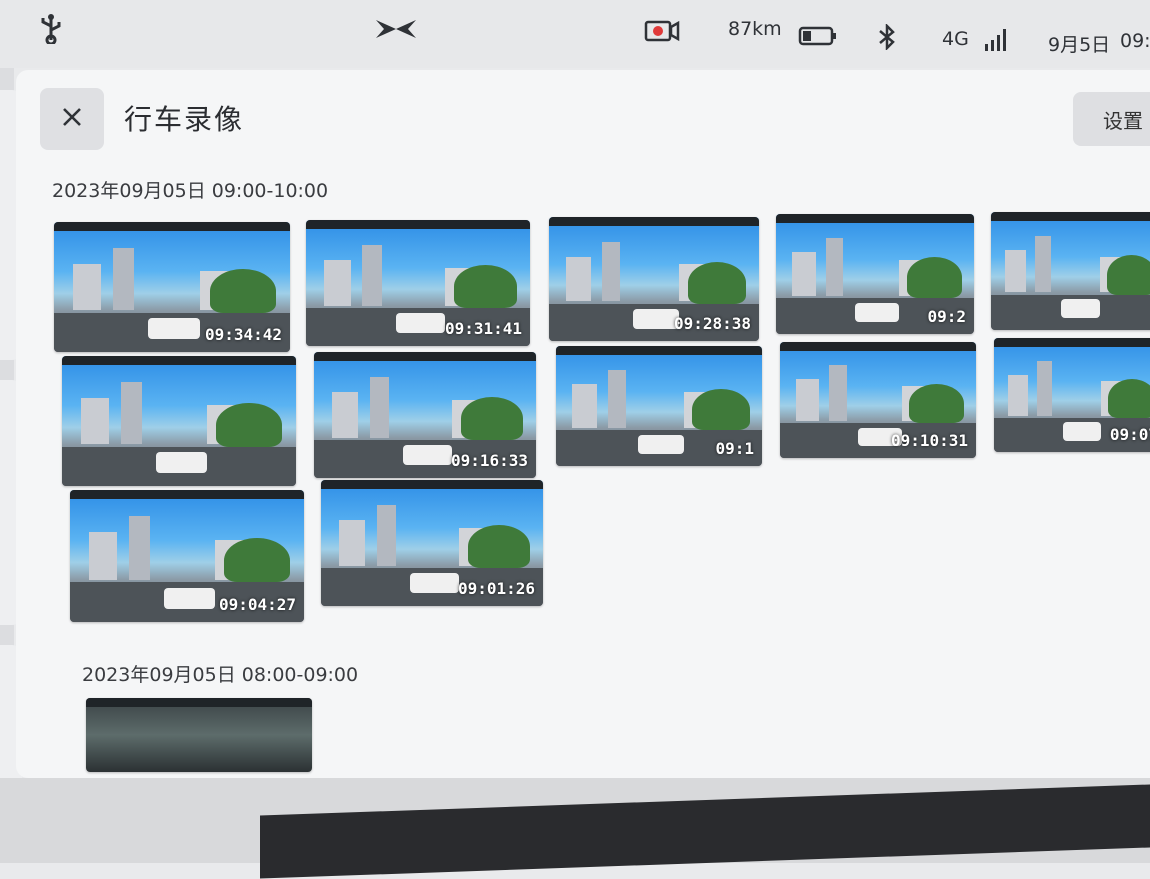 The image size is (1150, 879). What do you see at coordinates (659, 406) in the screenshot?
I see `video-thumbnail: 09:1` at bounding box center [659, 406].